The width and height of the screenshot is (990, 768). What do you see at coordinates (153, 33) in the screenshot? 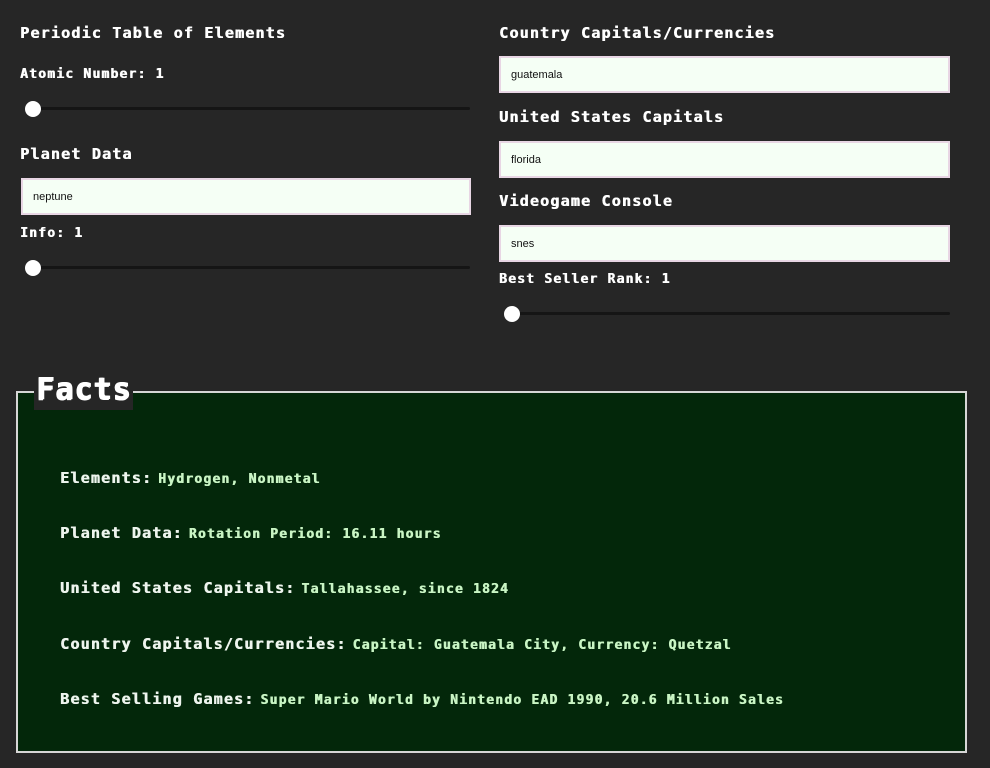
I see `periodic-table-title: Periodic Table of Elements` at bounding box center [153, 33].